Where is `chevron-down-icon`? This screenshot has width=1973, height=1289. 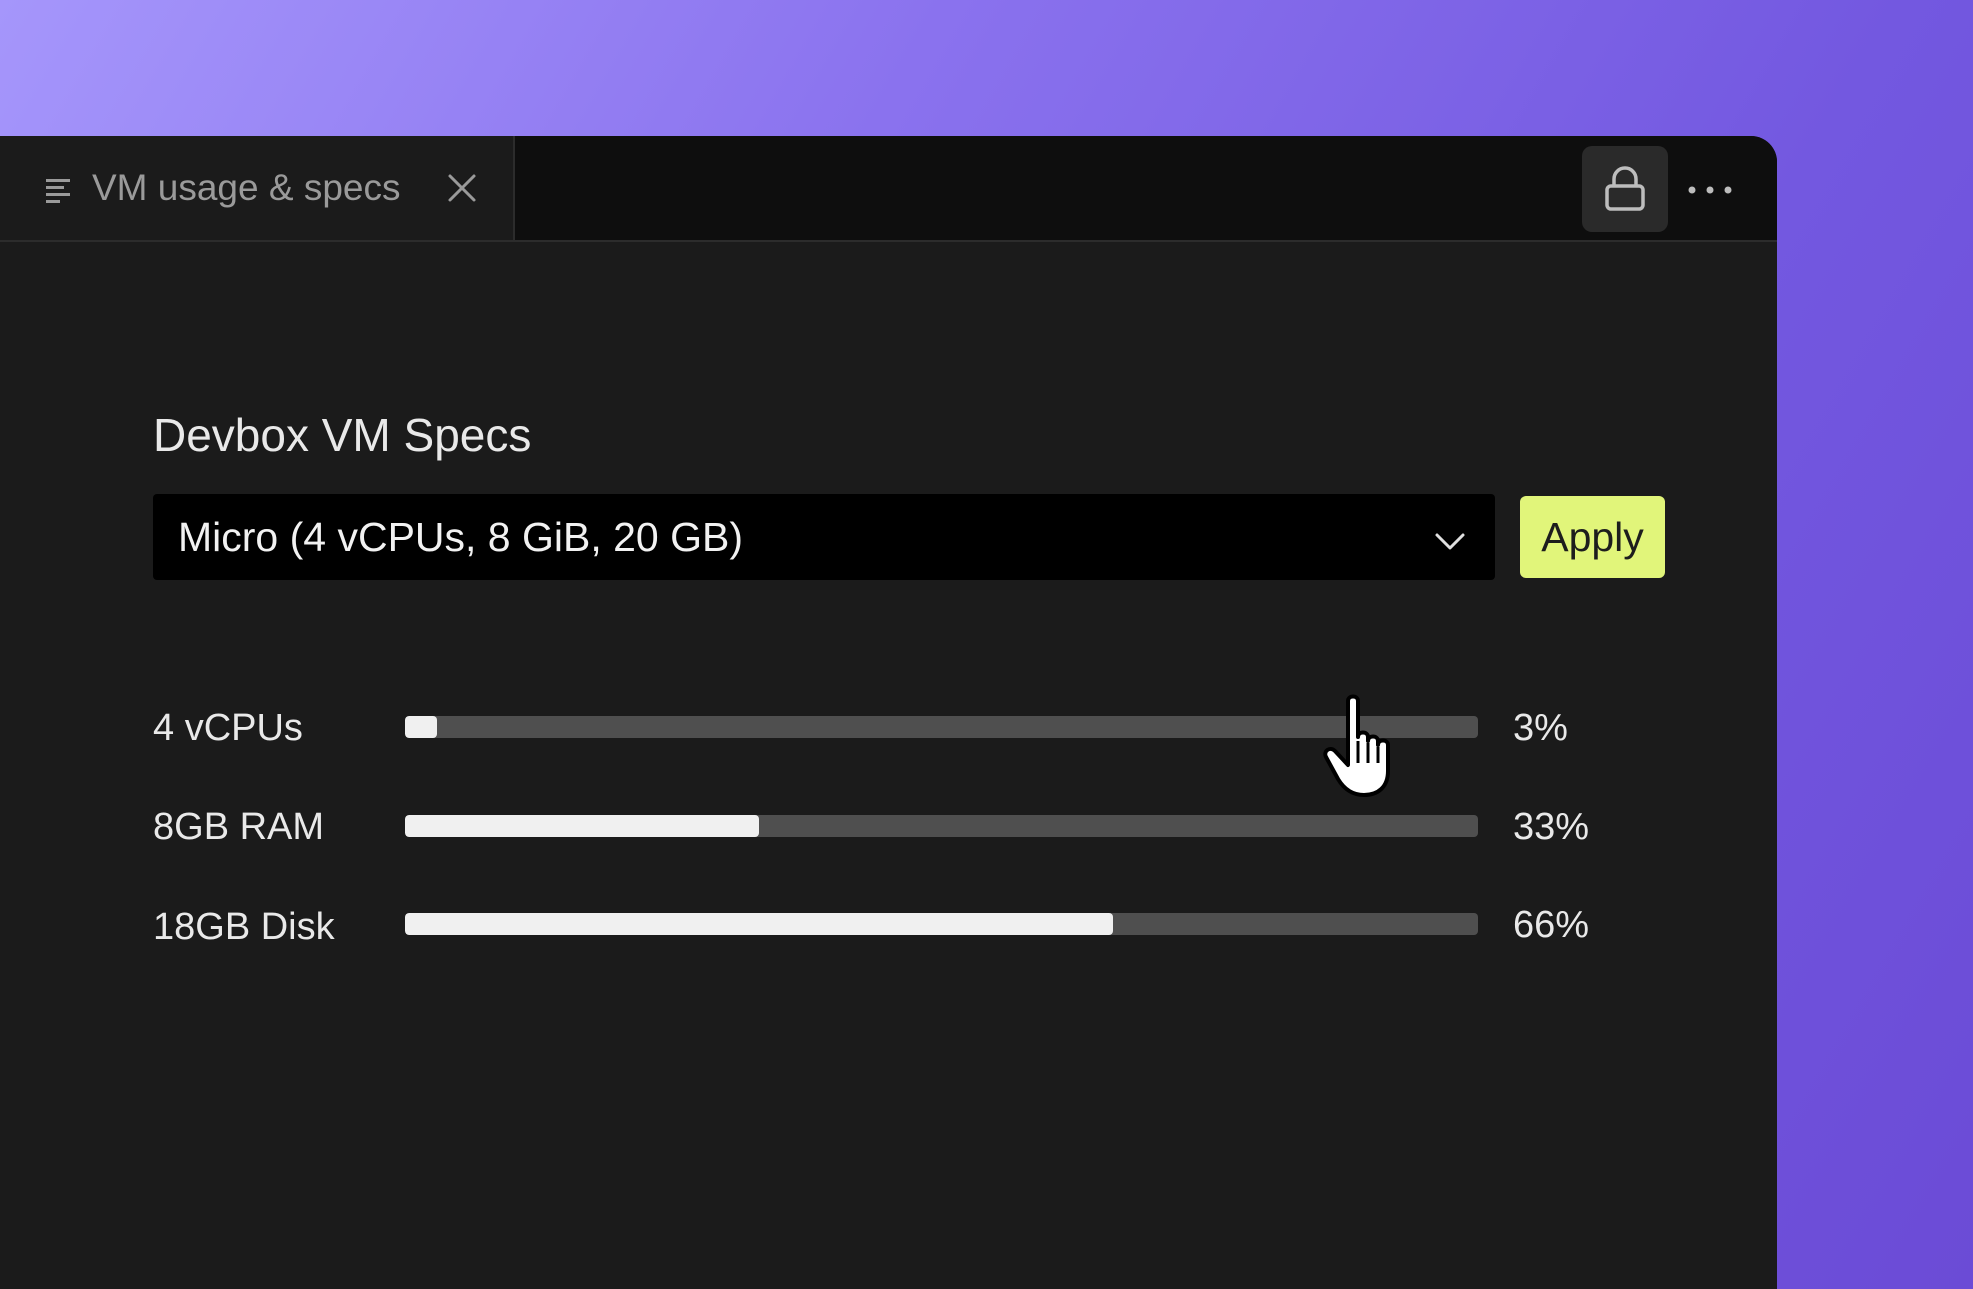
chevron-down-icon is located at coordinates (1450, 541).